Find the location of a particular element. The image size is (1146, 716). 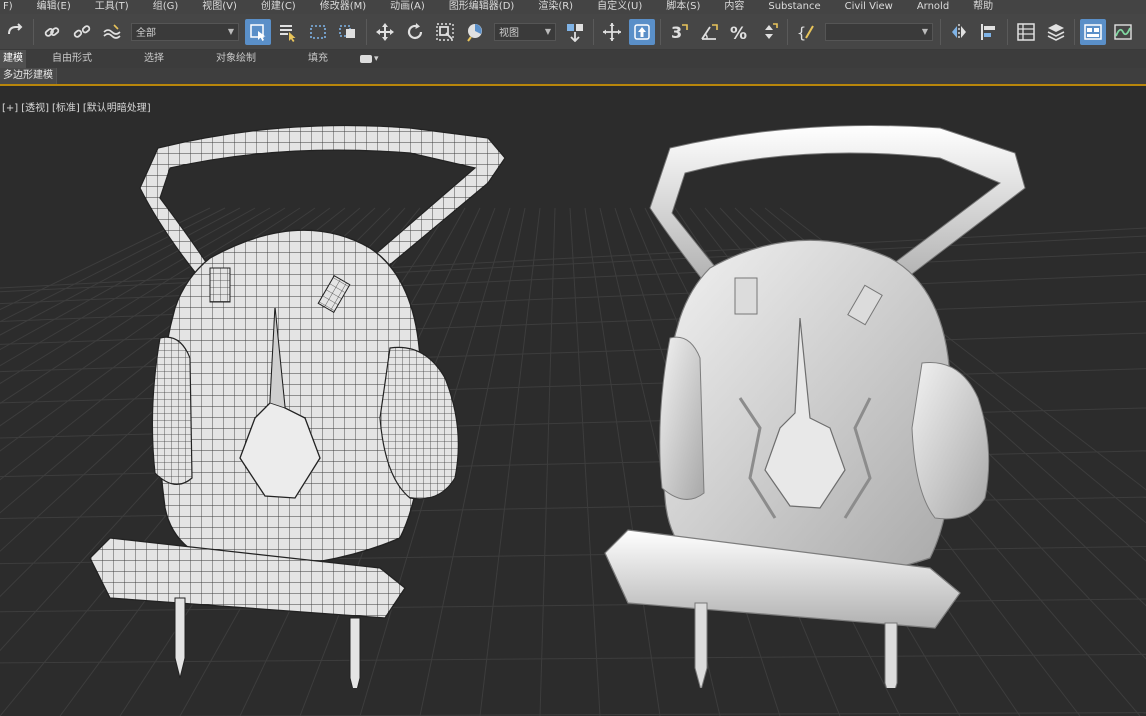

menu-arnold: Arnold is located at coordinates (933, 7).